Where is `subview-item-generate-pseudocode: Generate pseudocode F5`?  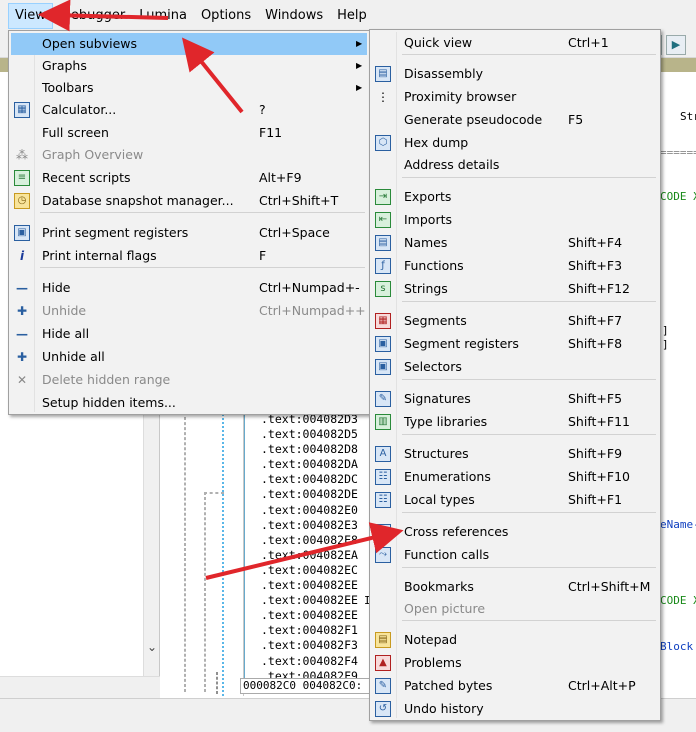 subview-item-generate-pseudocode: Generate pseudocode F5 is located at coordinates (515, 120).